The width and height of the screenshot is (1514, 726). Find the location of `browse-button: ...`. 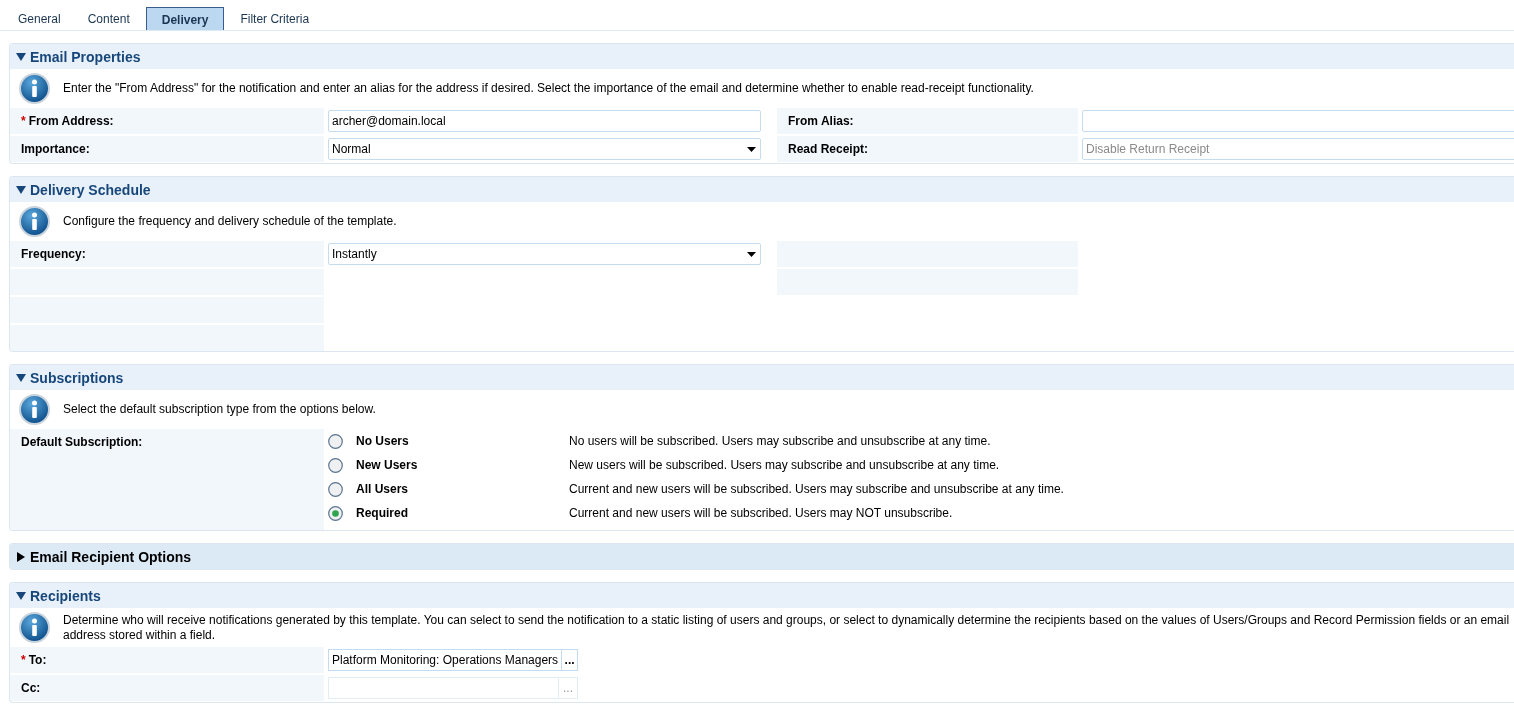

browse-button: ... is located at coordinates (569, 660).